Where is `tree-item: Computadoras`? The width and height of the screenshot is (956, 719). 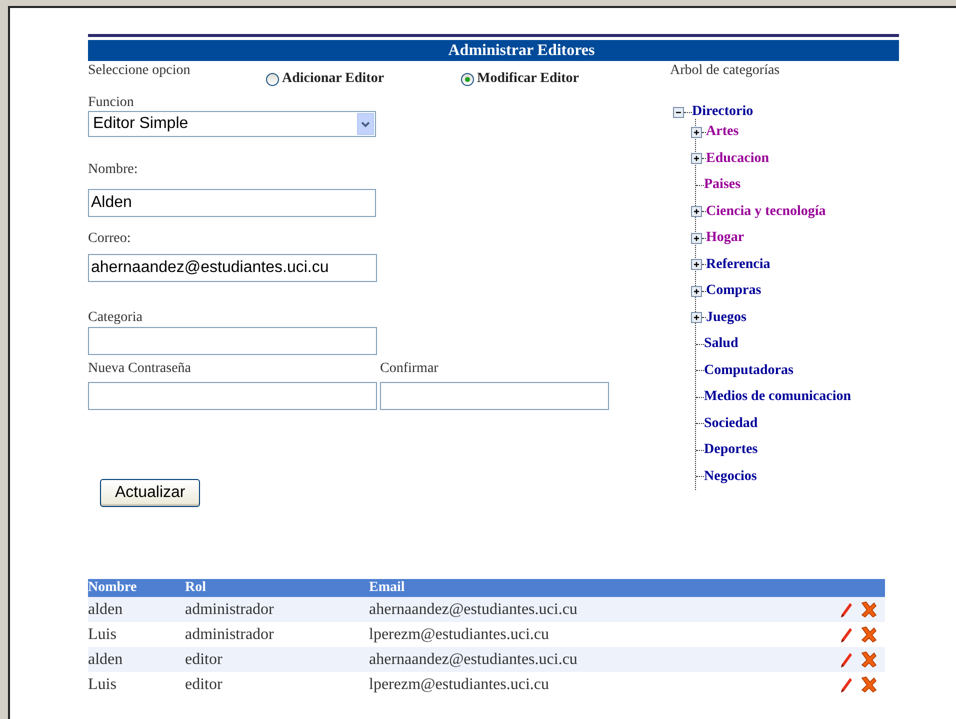 tree-item: Computadoras is located at coordinates (749, 370).